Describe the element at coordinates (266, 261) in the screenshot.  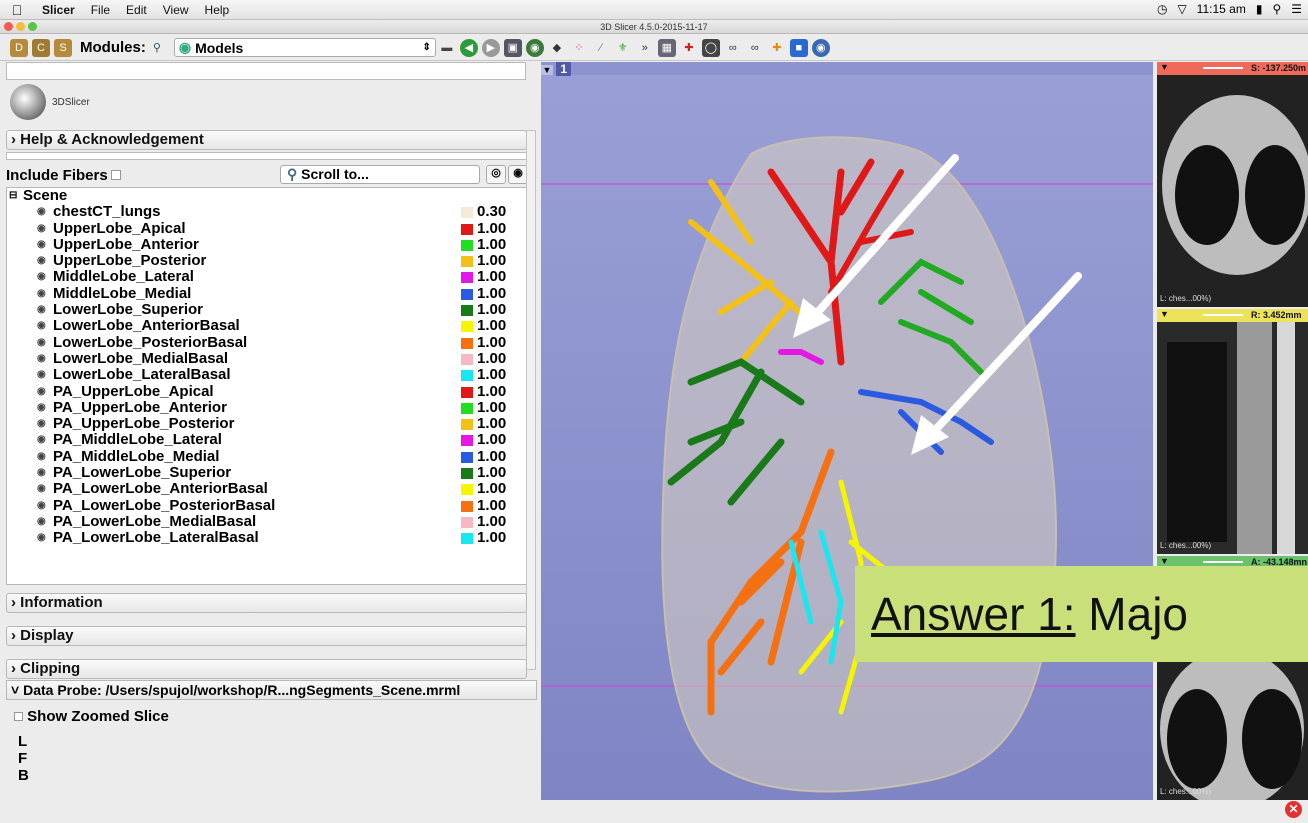
I see `tree-row: ◉ UpperLobe_Posterior 1.00` at that location.